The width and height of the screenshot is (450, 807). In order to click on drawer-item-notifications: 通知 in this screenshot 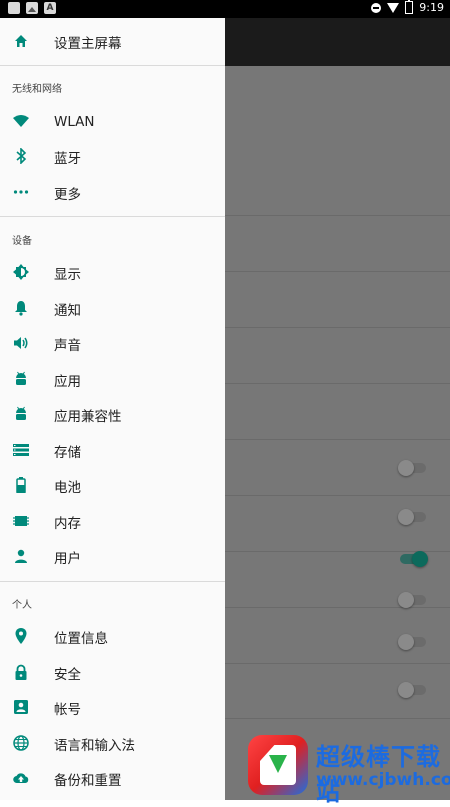, I will do `click(112, 308)`.